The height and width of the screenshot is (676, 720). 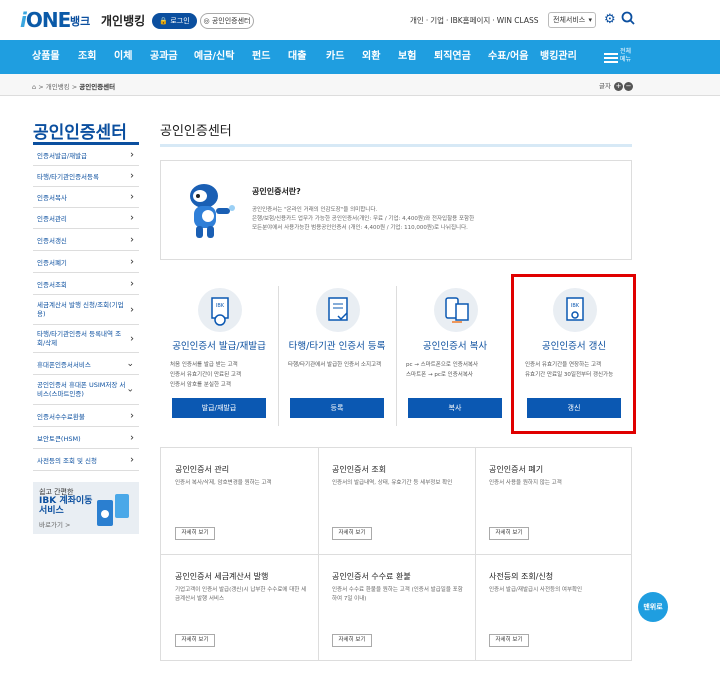 I want to click on all-menu-label: 전체메뉴, so click(x=627, y=56).